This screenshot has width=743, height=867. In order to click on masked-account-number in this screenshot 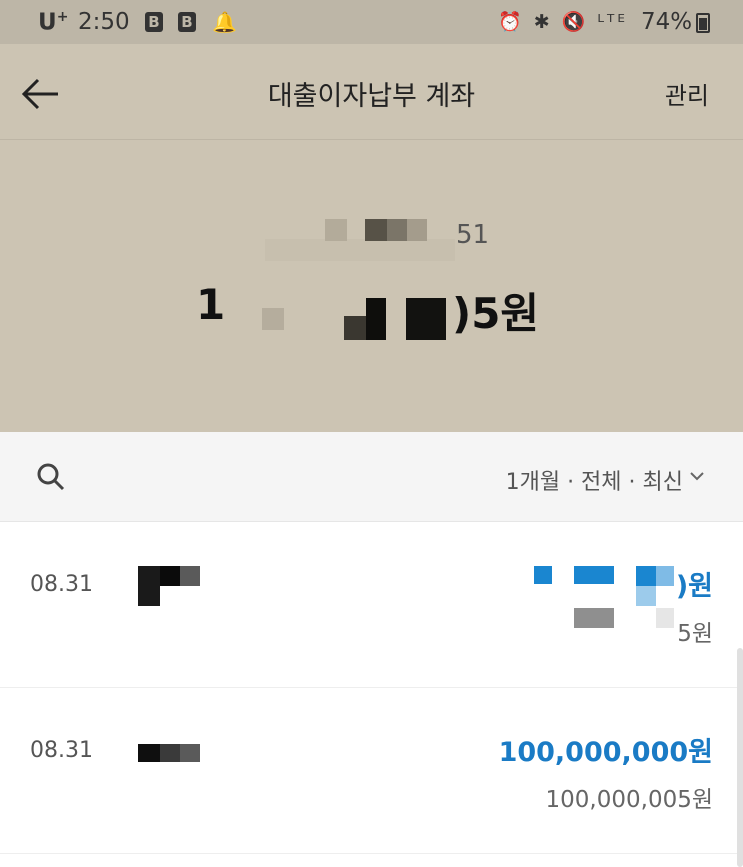, I will do `click(360, 240)`.